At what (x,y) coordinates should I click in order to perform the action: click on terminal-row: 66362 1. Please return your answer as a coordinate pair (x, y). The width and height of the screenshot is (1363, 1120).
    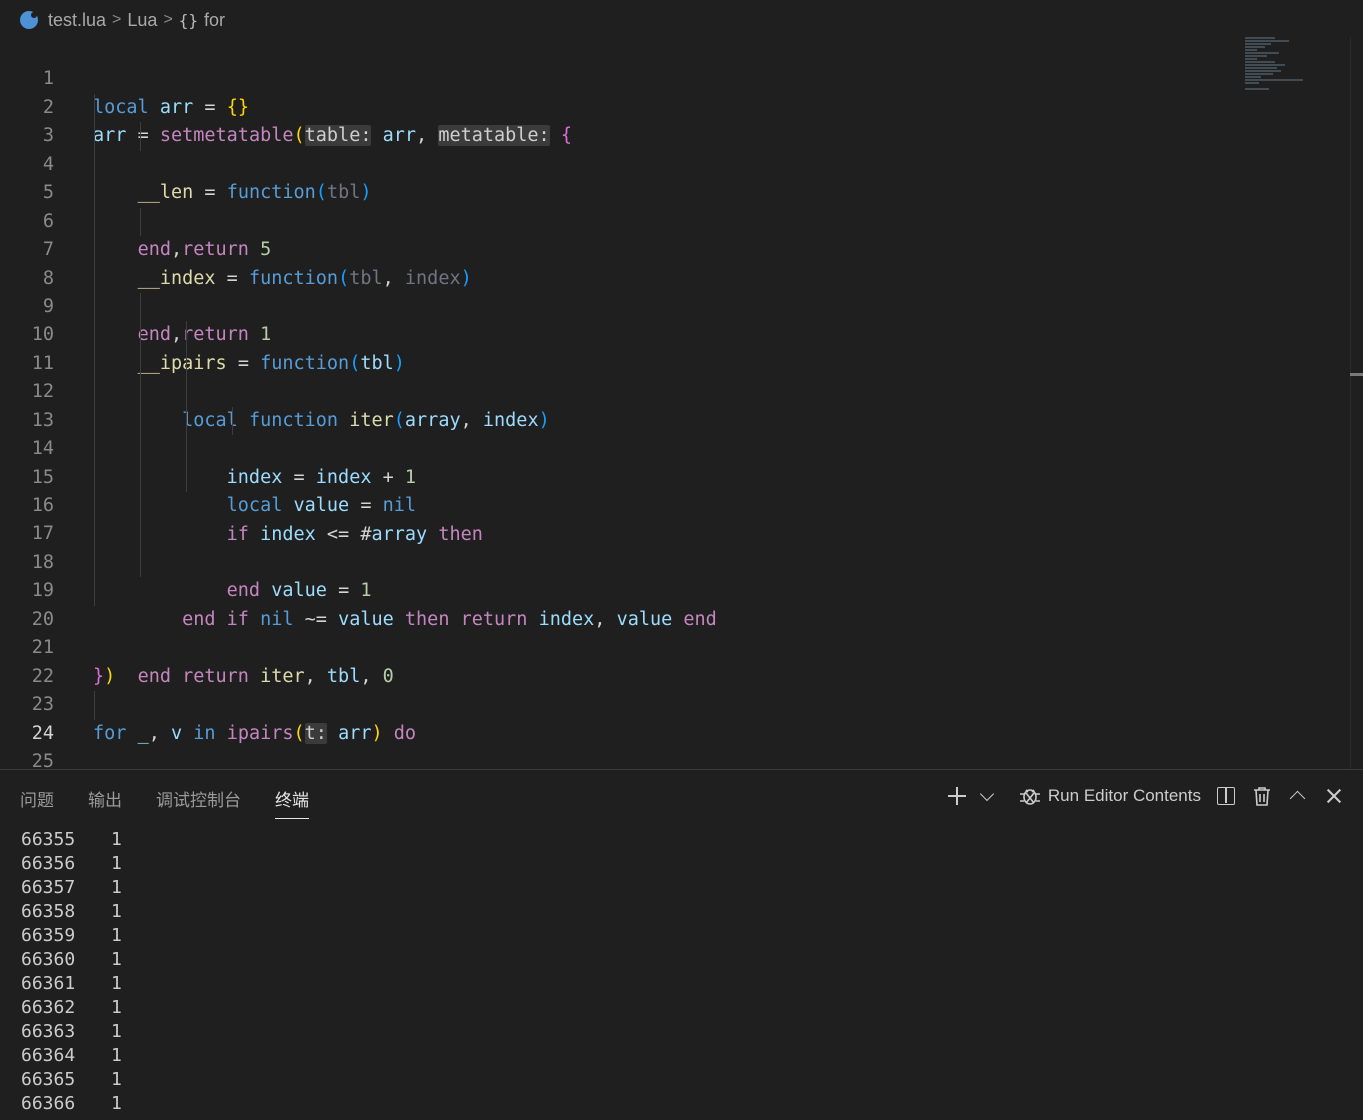
    Looking at the image, I should click on (71, 1008).